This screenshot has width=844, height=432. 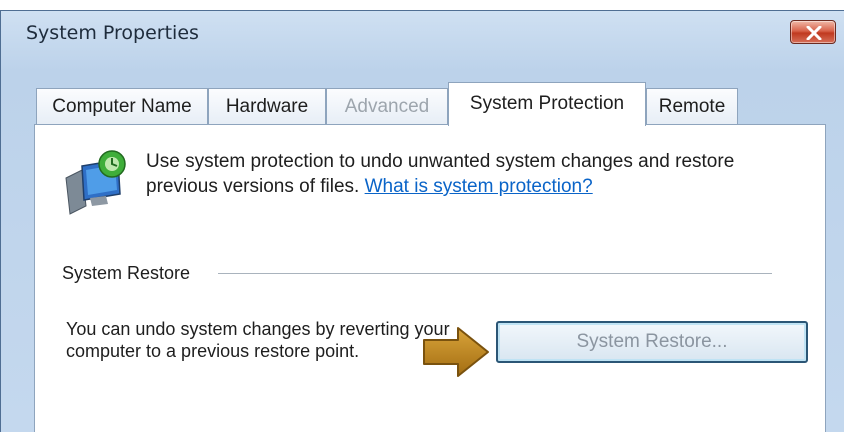 What do you see at coordinates (692, 106) in the screenshot?
I see `tab-remote: Remote` at bounding box center [692, 106].